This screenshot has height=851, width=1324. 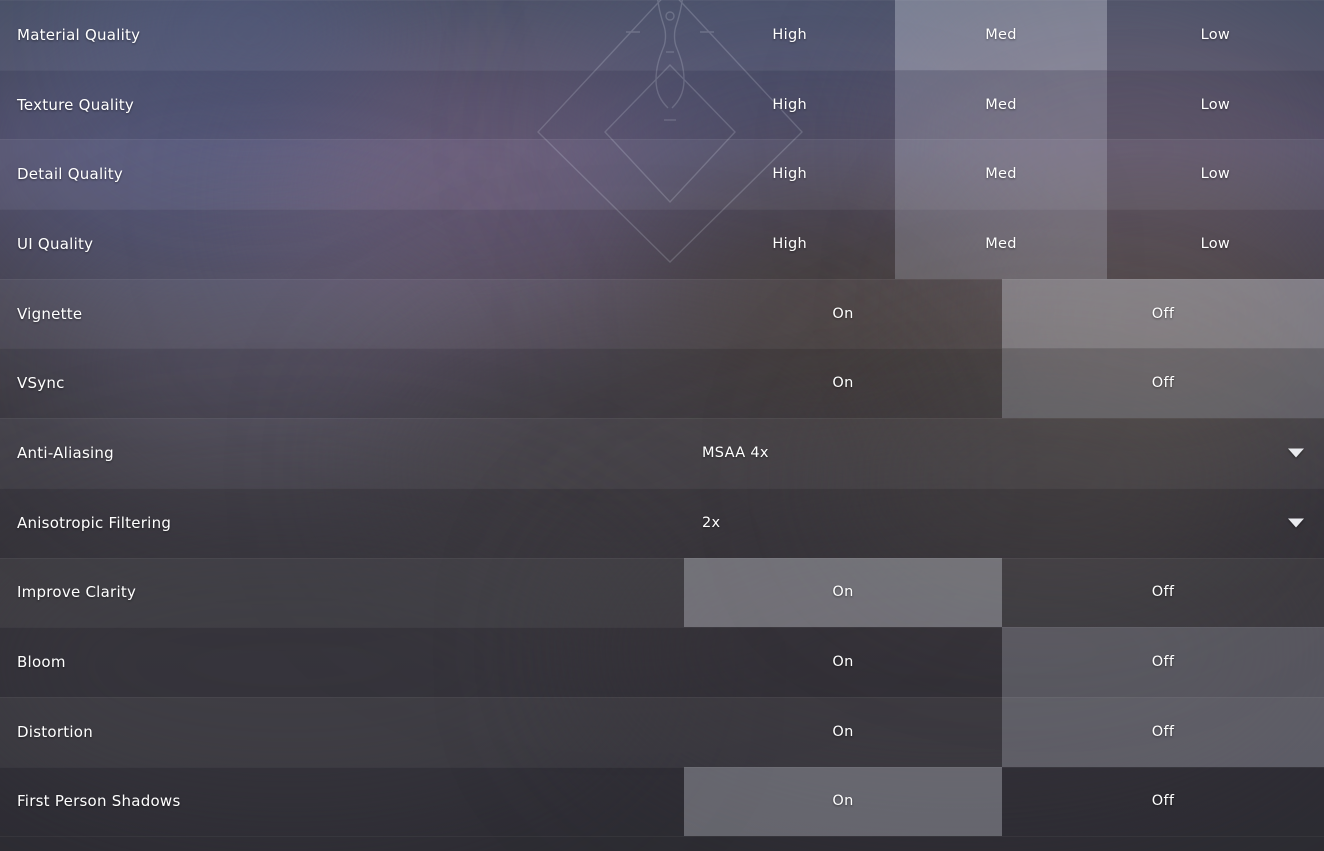 I want to click on setting-label: Distortion, so click(x=55, y=731).